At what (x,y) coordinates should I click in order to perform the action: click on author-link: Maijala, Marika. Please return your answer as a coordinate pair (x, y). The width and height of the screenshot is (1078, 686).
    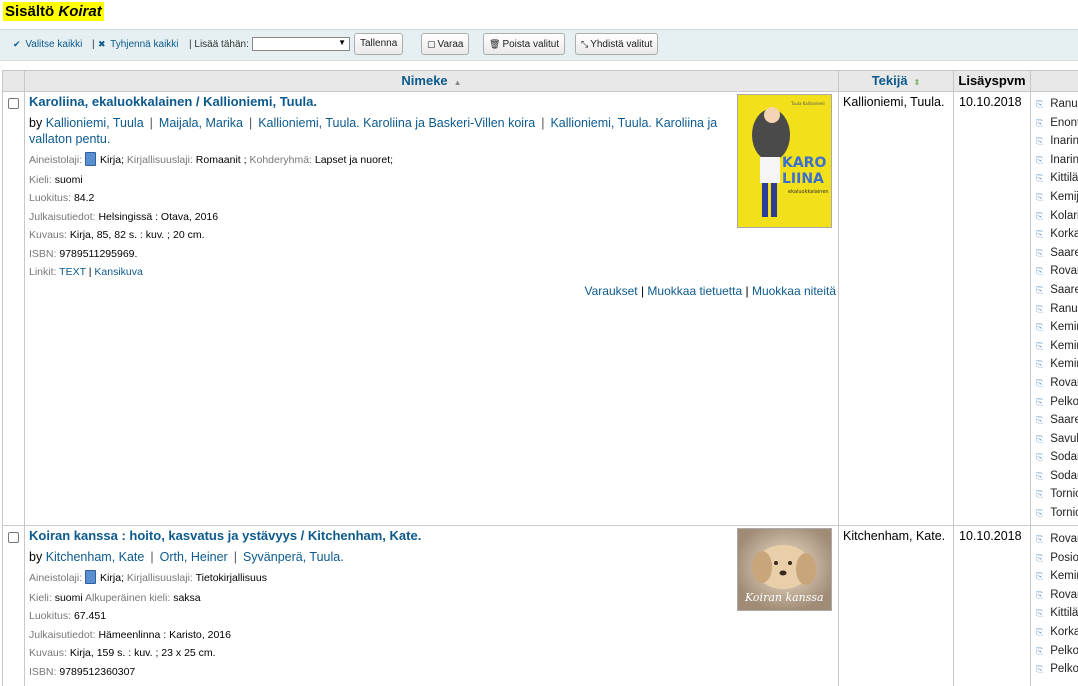
    Looking at the image, I should click on (201, 123).